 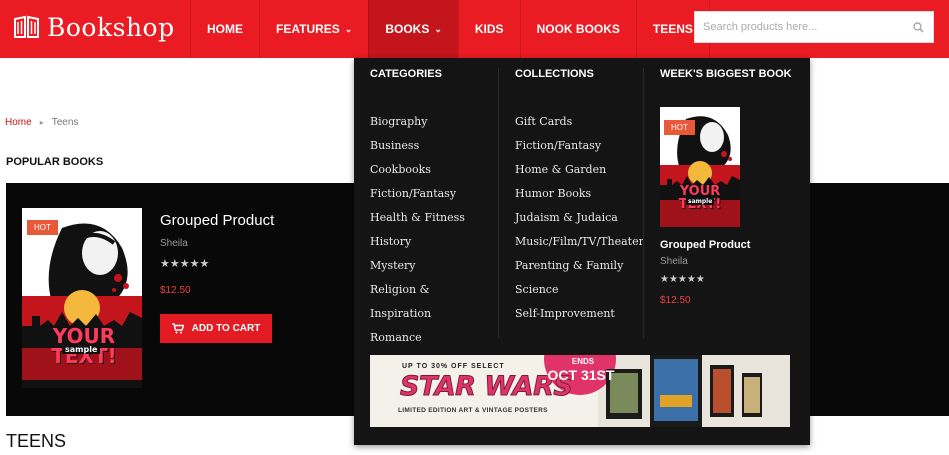 I want to click on nav-item-books: BOOKS ⌄, so click(x=413, y=29).